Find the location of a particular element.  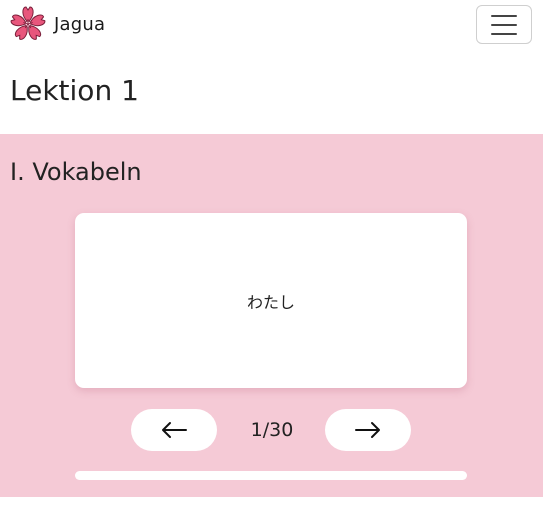

arrow-left-icon is located at coordinates (174, 430).